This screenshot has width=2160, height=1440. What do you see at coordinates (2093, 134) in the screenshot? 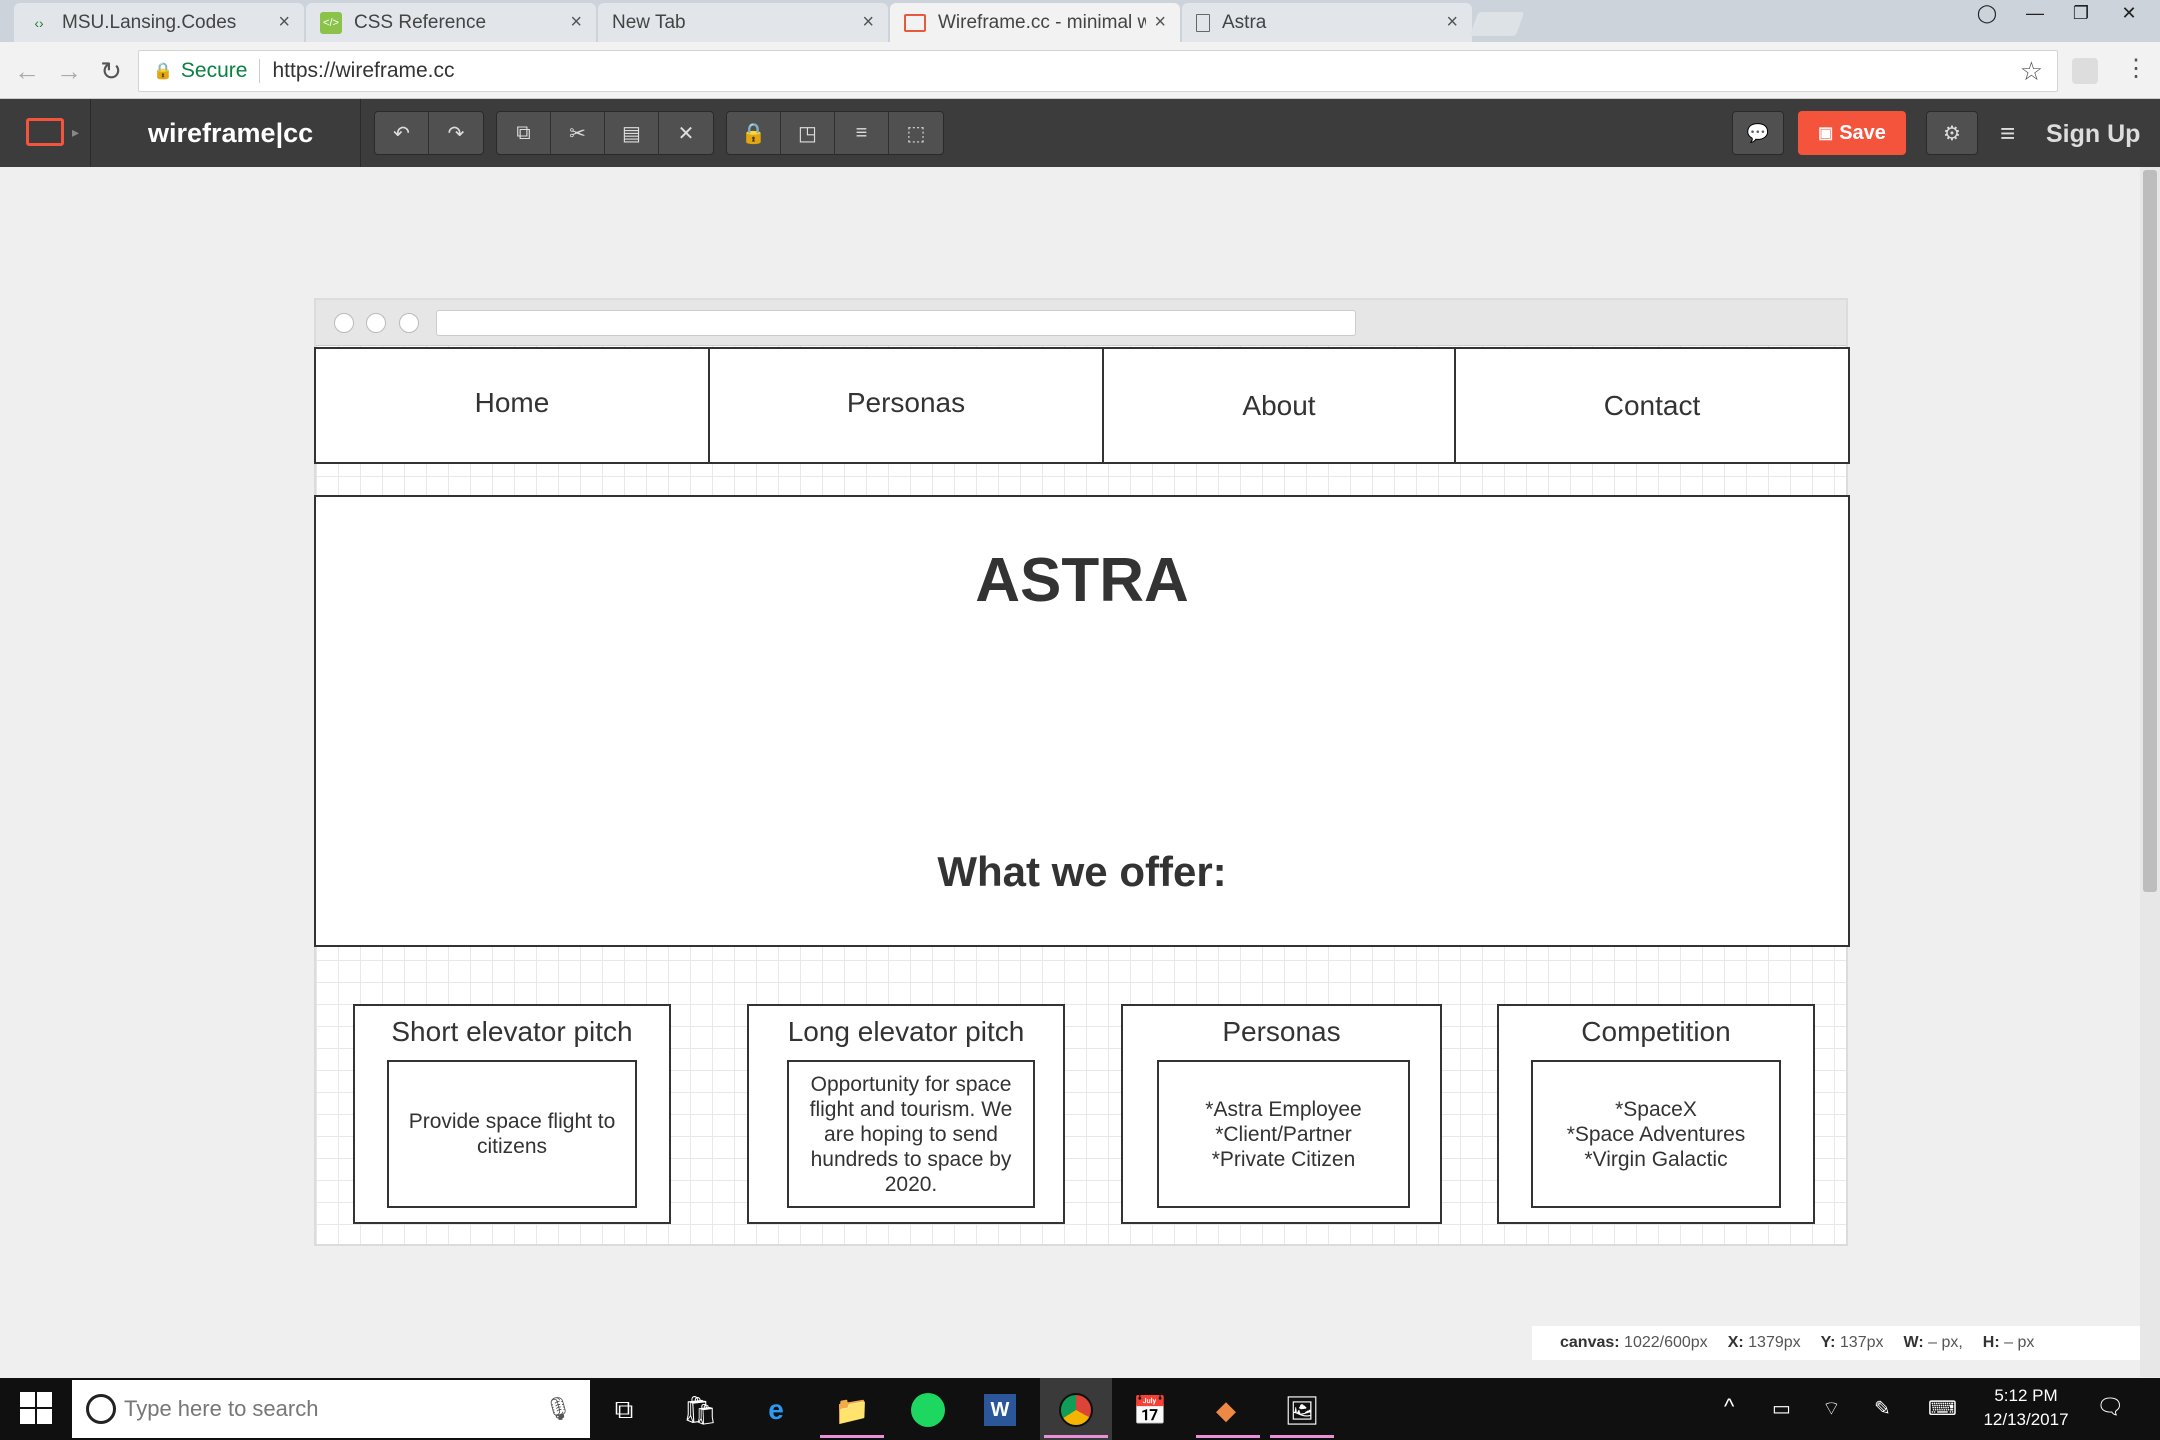
I see `sign-up-link: Sign Up` at bounding box center [2093, 134].